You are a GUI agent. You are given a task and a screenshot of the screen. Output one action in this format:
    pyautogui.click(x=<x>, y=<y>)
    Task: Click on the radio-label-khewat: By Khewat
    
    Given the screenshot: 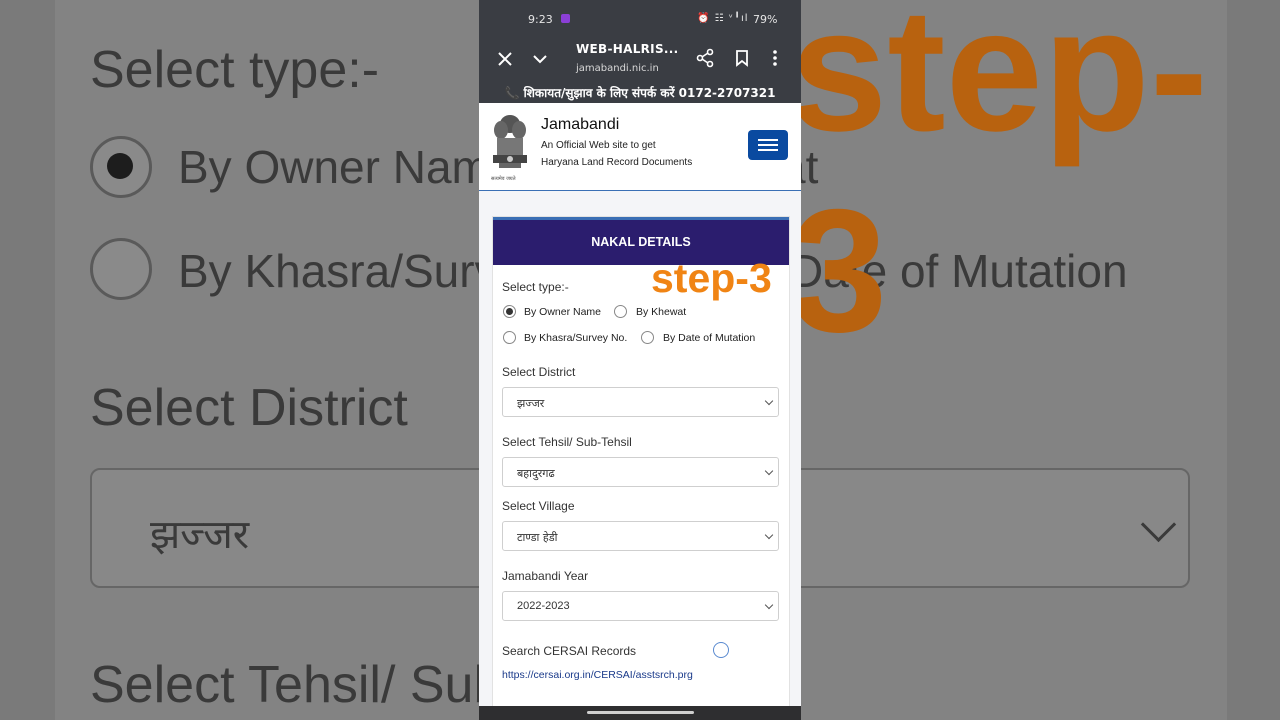 What is the action you would take?
    pyautogui.click(x=661, y=312)
    